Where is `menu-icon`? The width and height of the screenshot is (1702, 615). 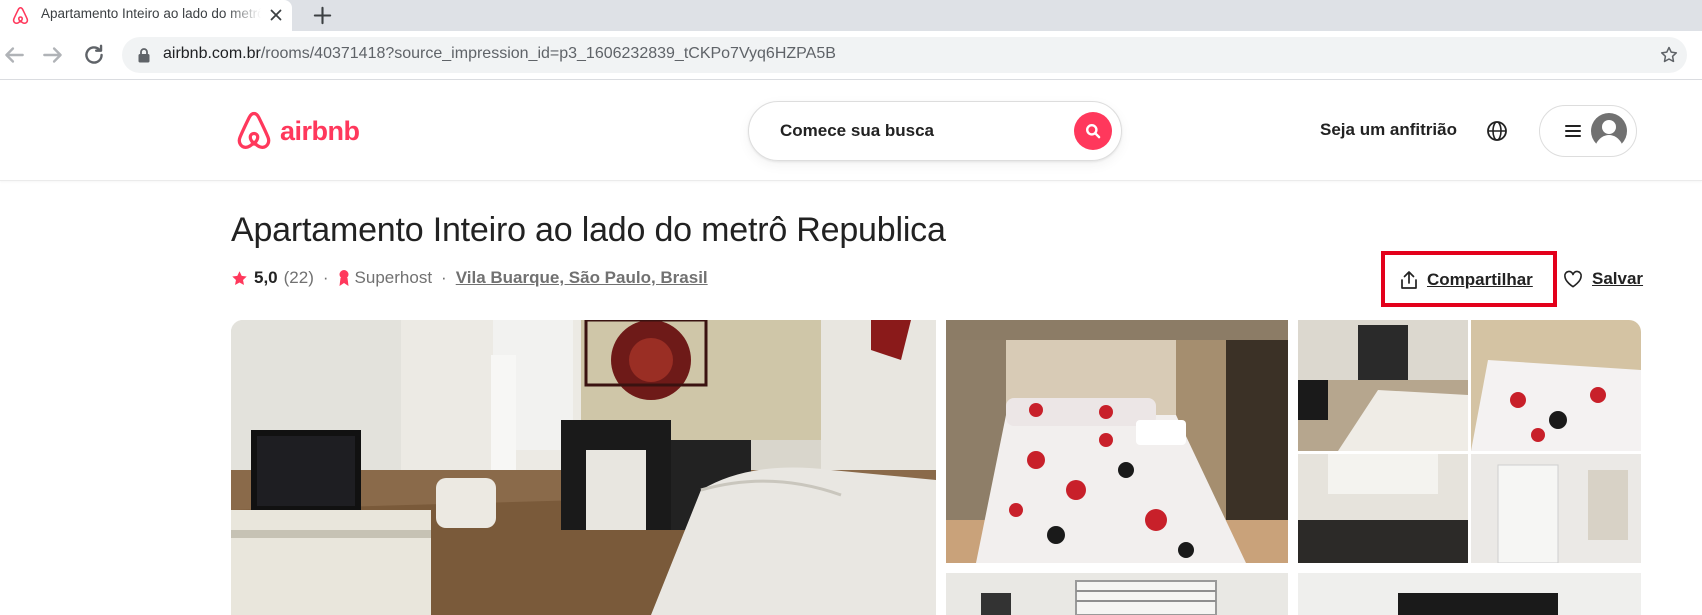 menu-icon is located at coordinates (1573, 131).